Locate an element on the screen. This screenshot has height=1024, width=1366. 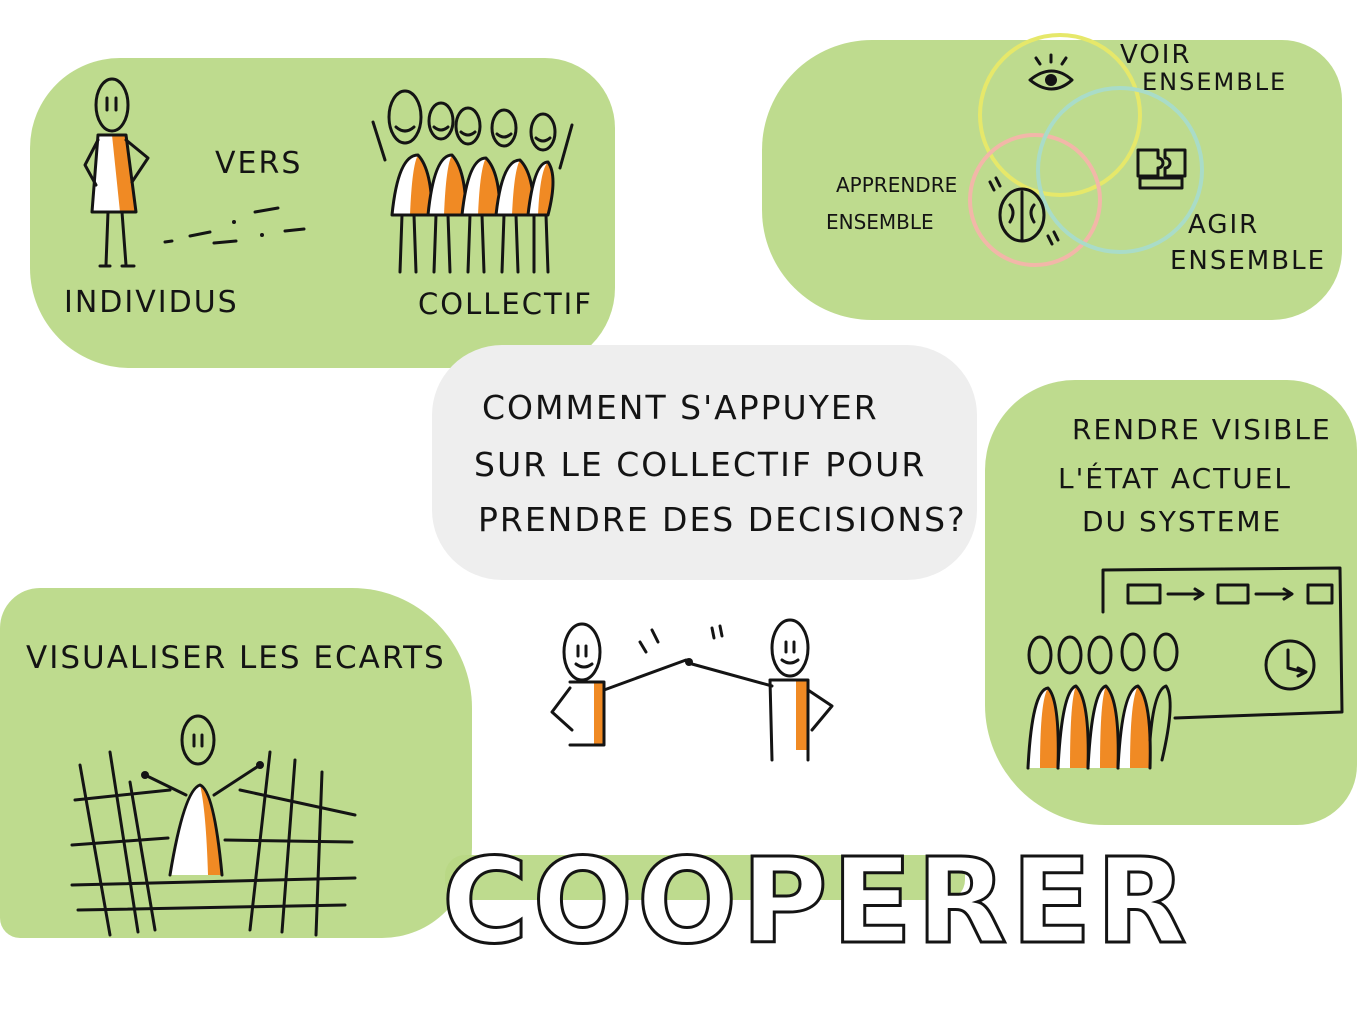
collectif-label: COLLECTIF is located at coordinates (505, 304).